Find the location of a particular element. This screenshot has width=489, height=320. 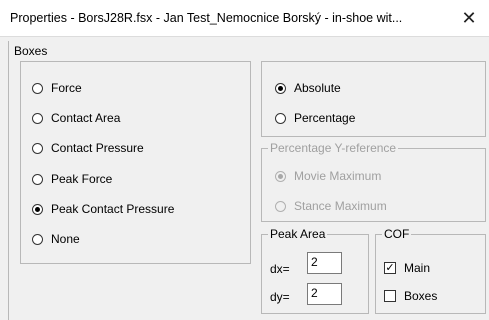

radio-label: Peak Contact Pressure is located at coordinates (113, 209).